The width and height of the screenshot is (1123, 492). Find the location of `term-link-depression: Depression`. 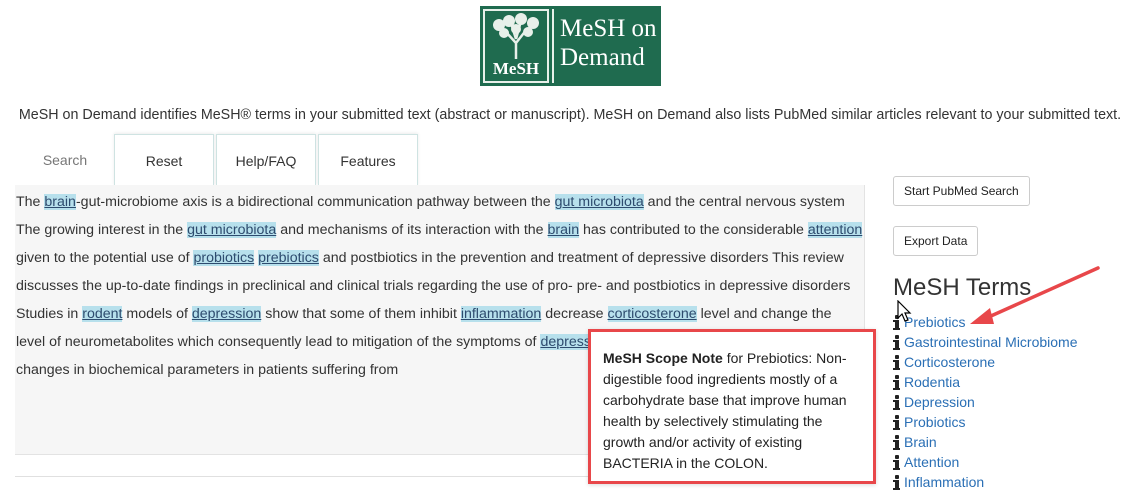

term-link-depression: Depression is located at coordinates (939, 402).